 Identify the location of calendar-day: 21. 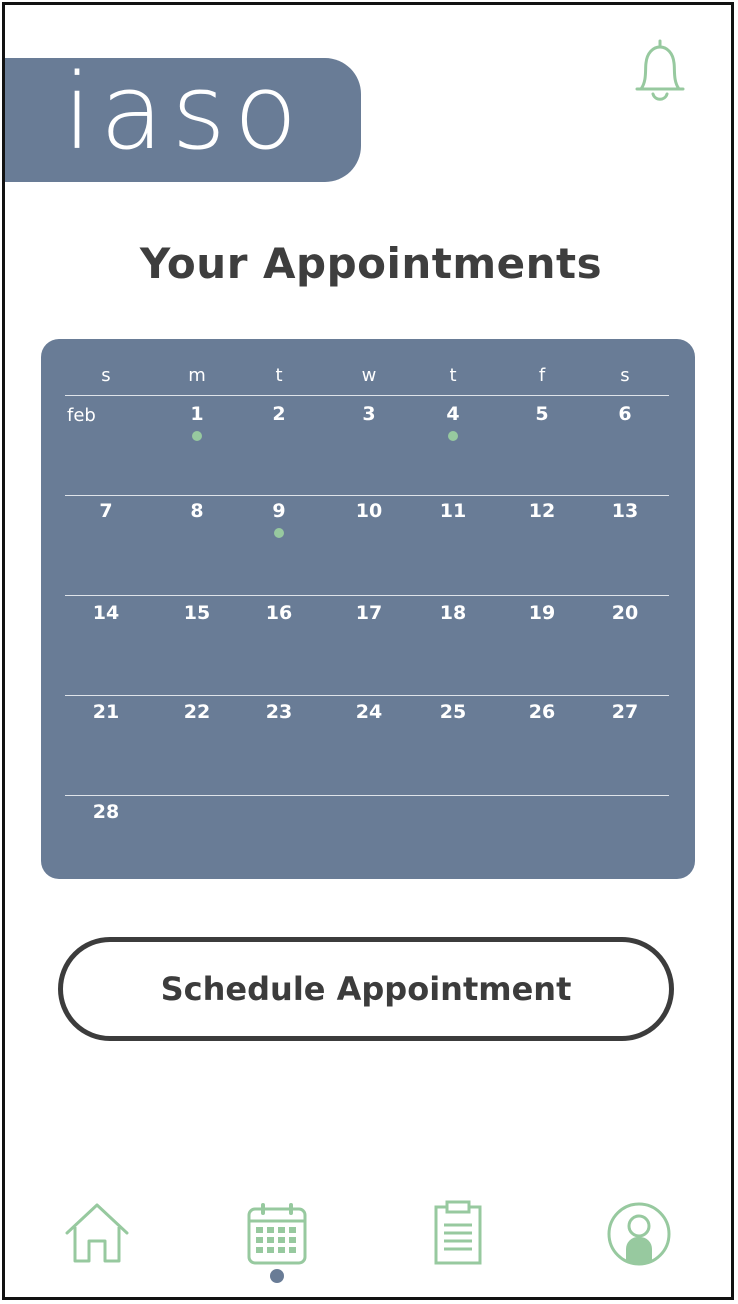
(106, 712).